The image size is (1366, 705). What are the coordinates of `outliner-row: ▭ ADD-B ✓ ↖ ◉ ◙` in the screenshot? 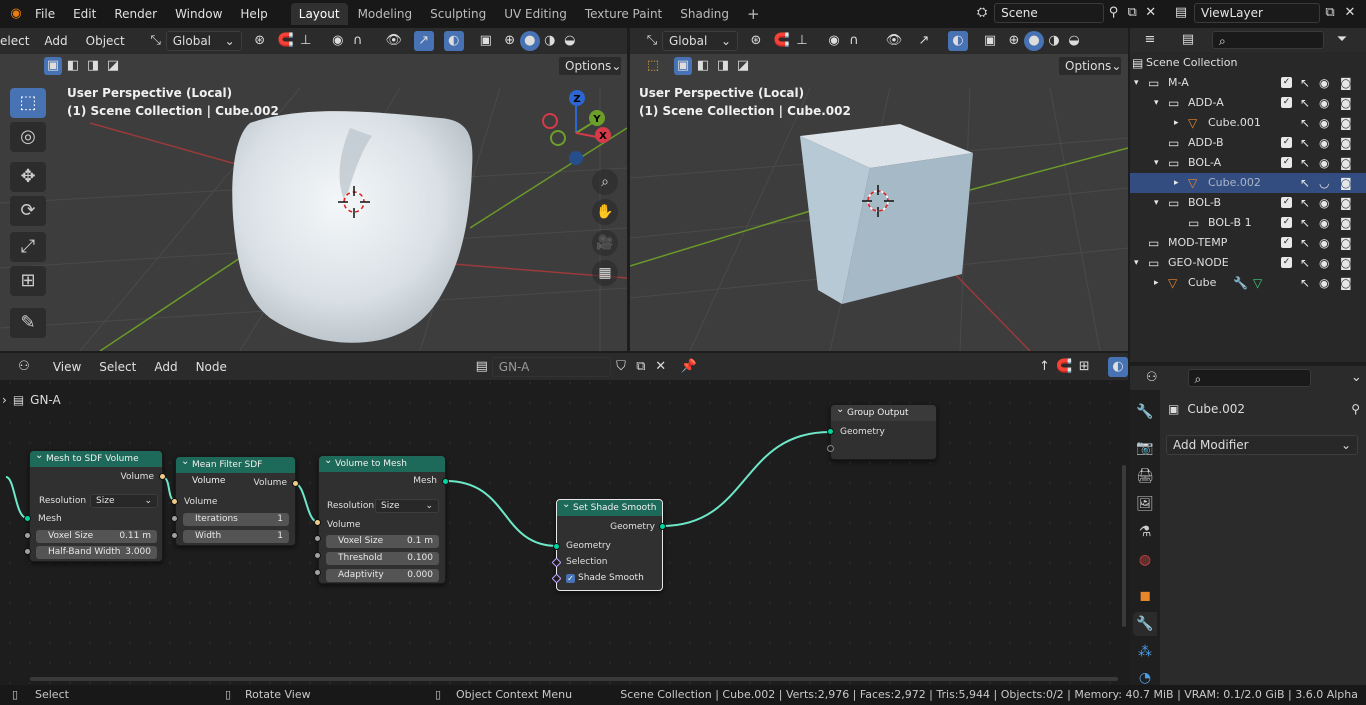 It's located at (1248, 143).